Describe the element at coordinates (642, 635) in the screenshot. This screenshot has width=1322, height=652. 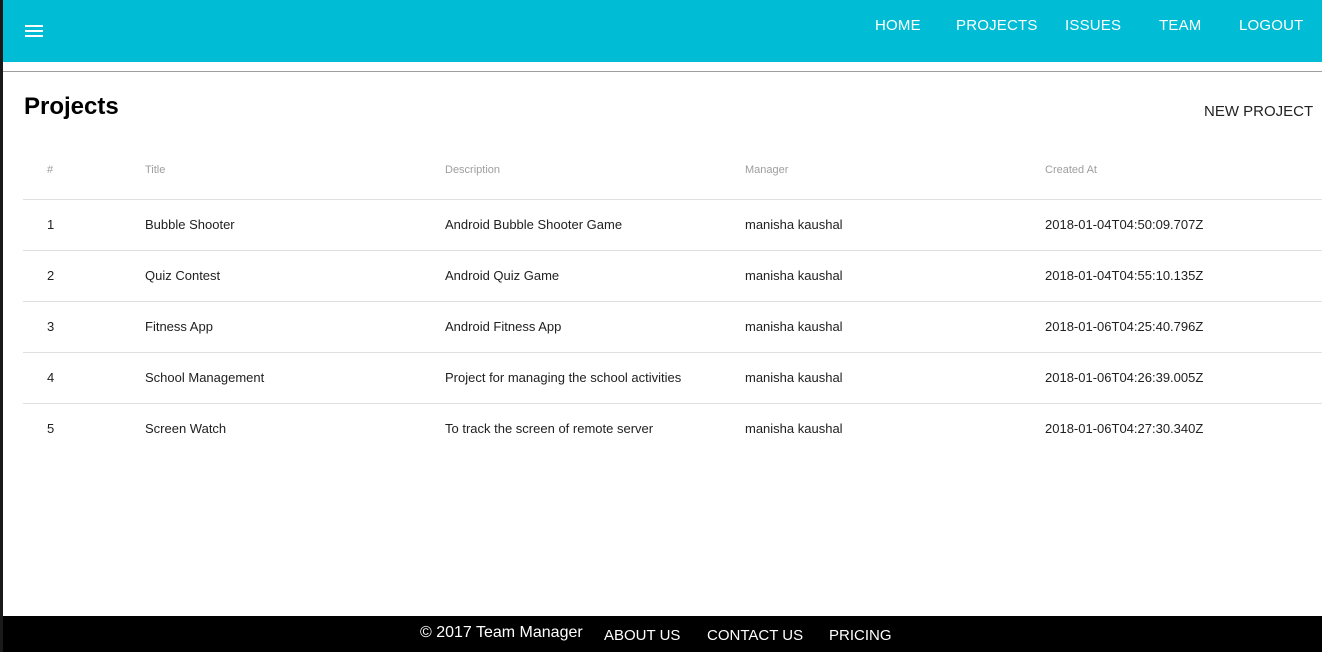
I see `footer-link-about-us: ABOUT US` at that location.